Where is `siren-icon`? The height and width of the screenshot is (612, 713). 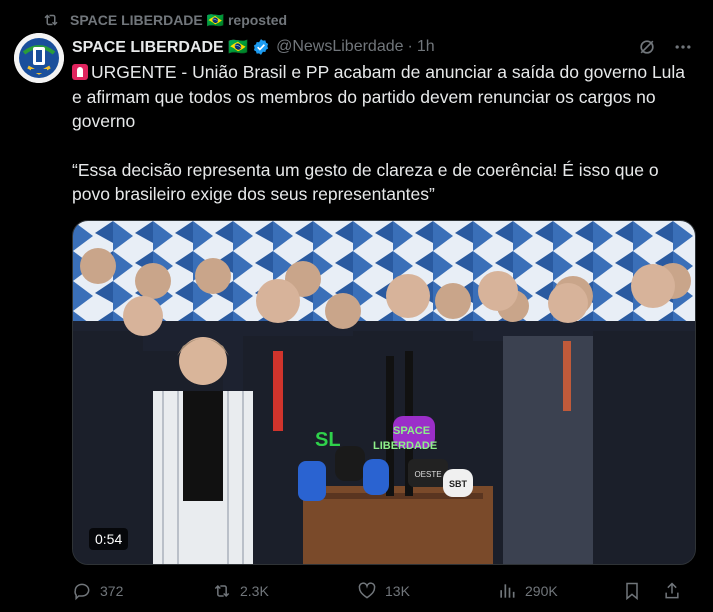
siren-icon is located at coordinates (80, 72).